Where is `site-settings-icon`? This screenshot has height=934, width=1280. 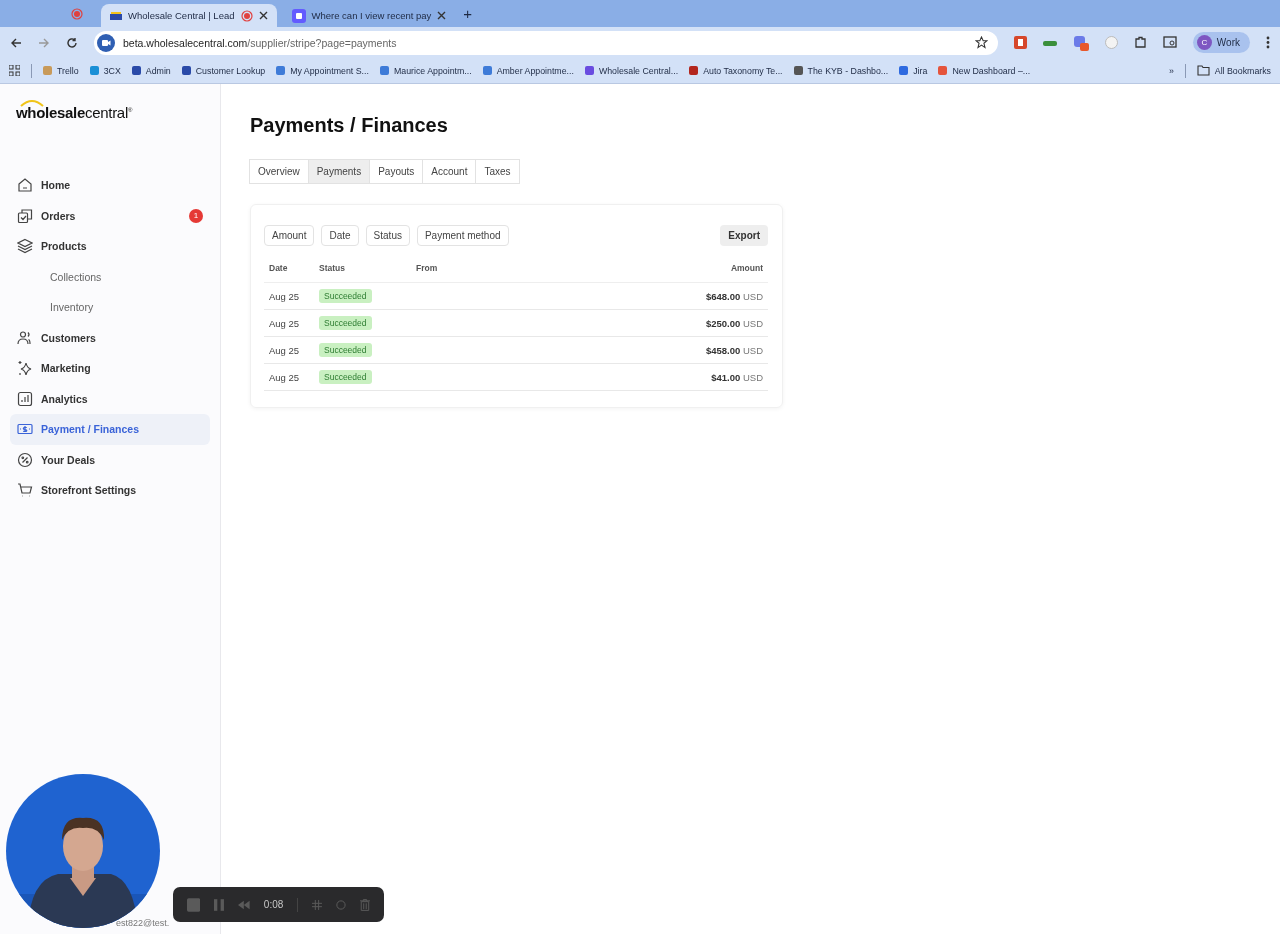 site-settings-icon is located at coordinates (106, 42).